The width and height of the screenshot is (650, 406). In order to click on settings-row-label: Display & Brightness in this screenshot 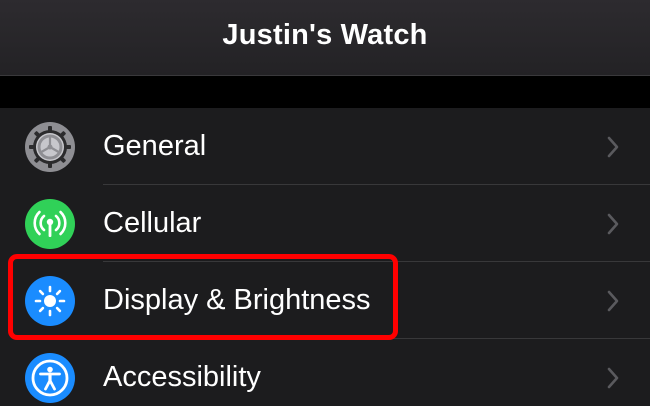, I will do `click(237, 299)`.